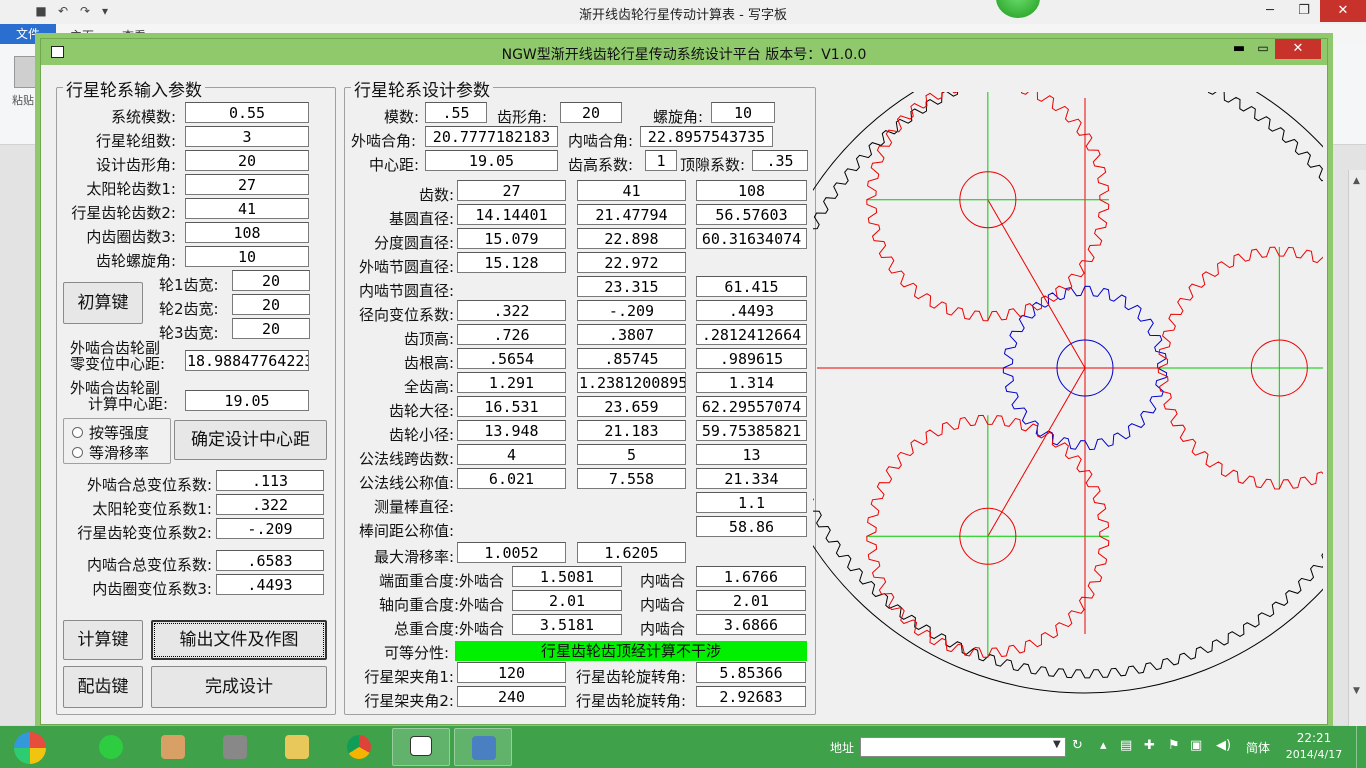 The image size is (1366, 768). Describe the element at coordinates (1149, 745) in the screenshot. I see `tray-plus-icon: ✚` at that location.